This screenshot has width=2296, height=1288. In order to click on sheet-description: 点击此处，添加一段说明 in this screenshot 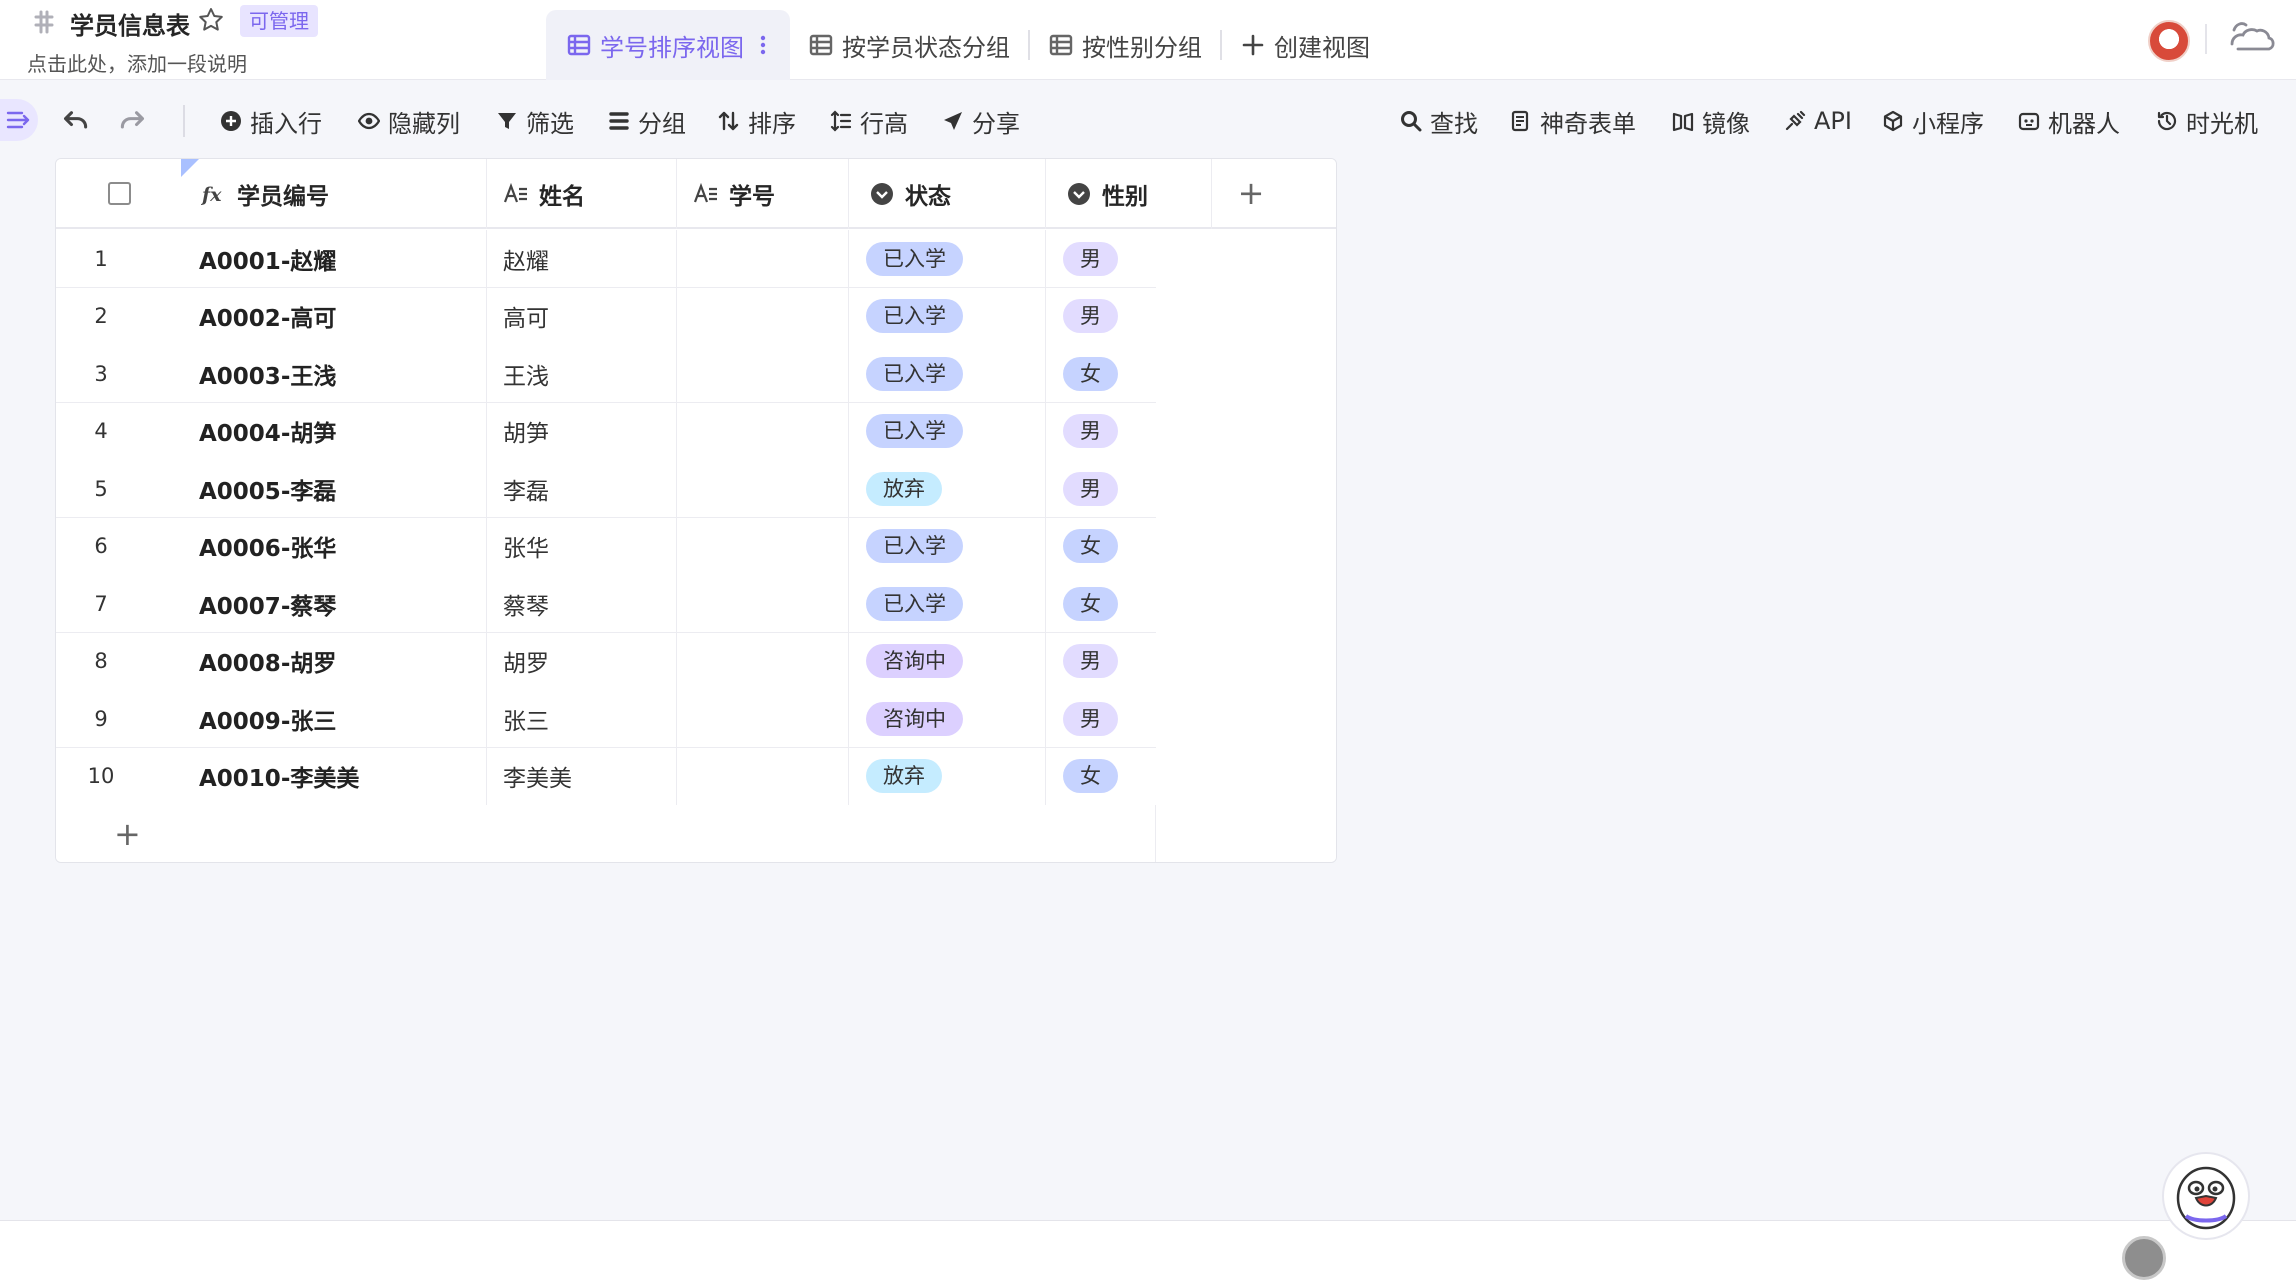, I will do `click(137, 62)`.